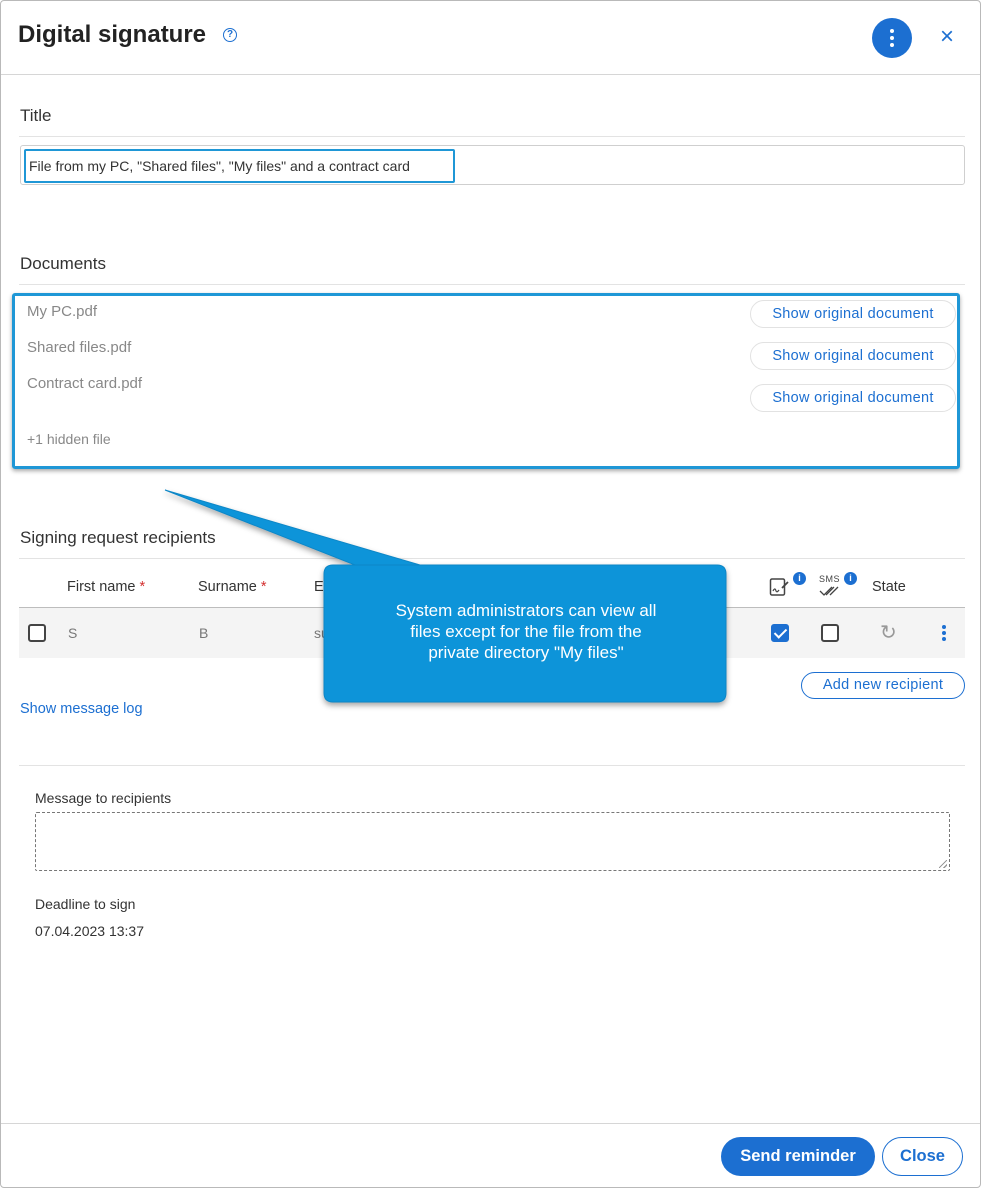 The image size is (981, 1188). Describe the element at coordinates (37, 633) in the screenshot. I see `row-select-checkbox` at that location.